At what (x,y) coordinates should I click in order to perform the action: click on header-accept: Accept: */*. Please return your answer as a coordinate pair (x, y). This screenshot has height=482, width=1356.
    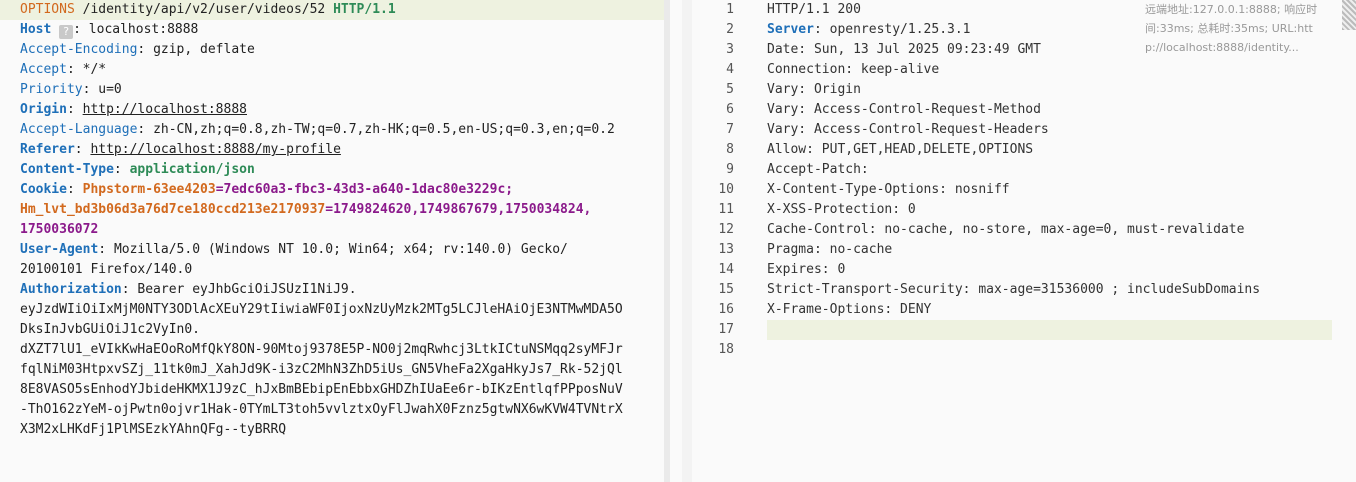
    Looking at the image, I should click on (63, 70).